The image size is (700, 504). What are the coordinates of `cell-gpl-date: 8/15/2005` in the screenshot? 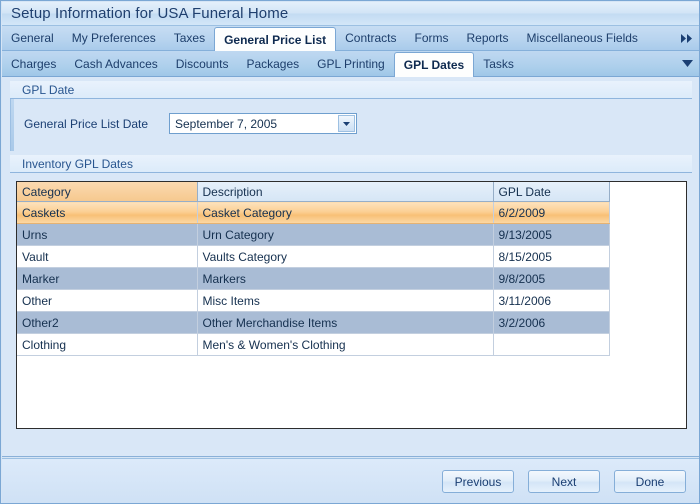 It's located at (551, 256).